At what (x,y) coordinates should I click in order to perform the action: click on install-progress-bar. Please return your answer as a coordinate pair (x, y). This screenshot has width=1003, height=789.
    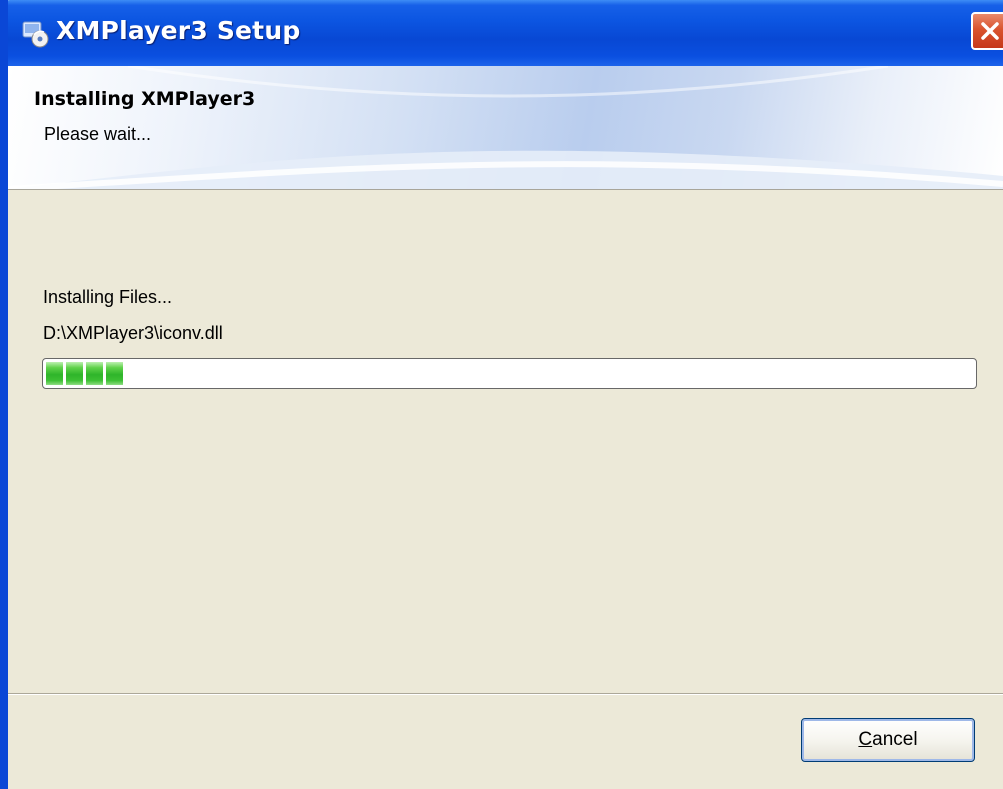
    Looking at the image, I should click on (509, 373).